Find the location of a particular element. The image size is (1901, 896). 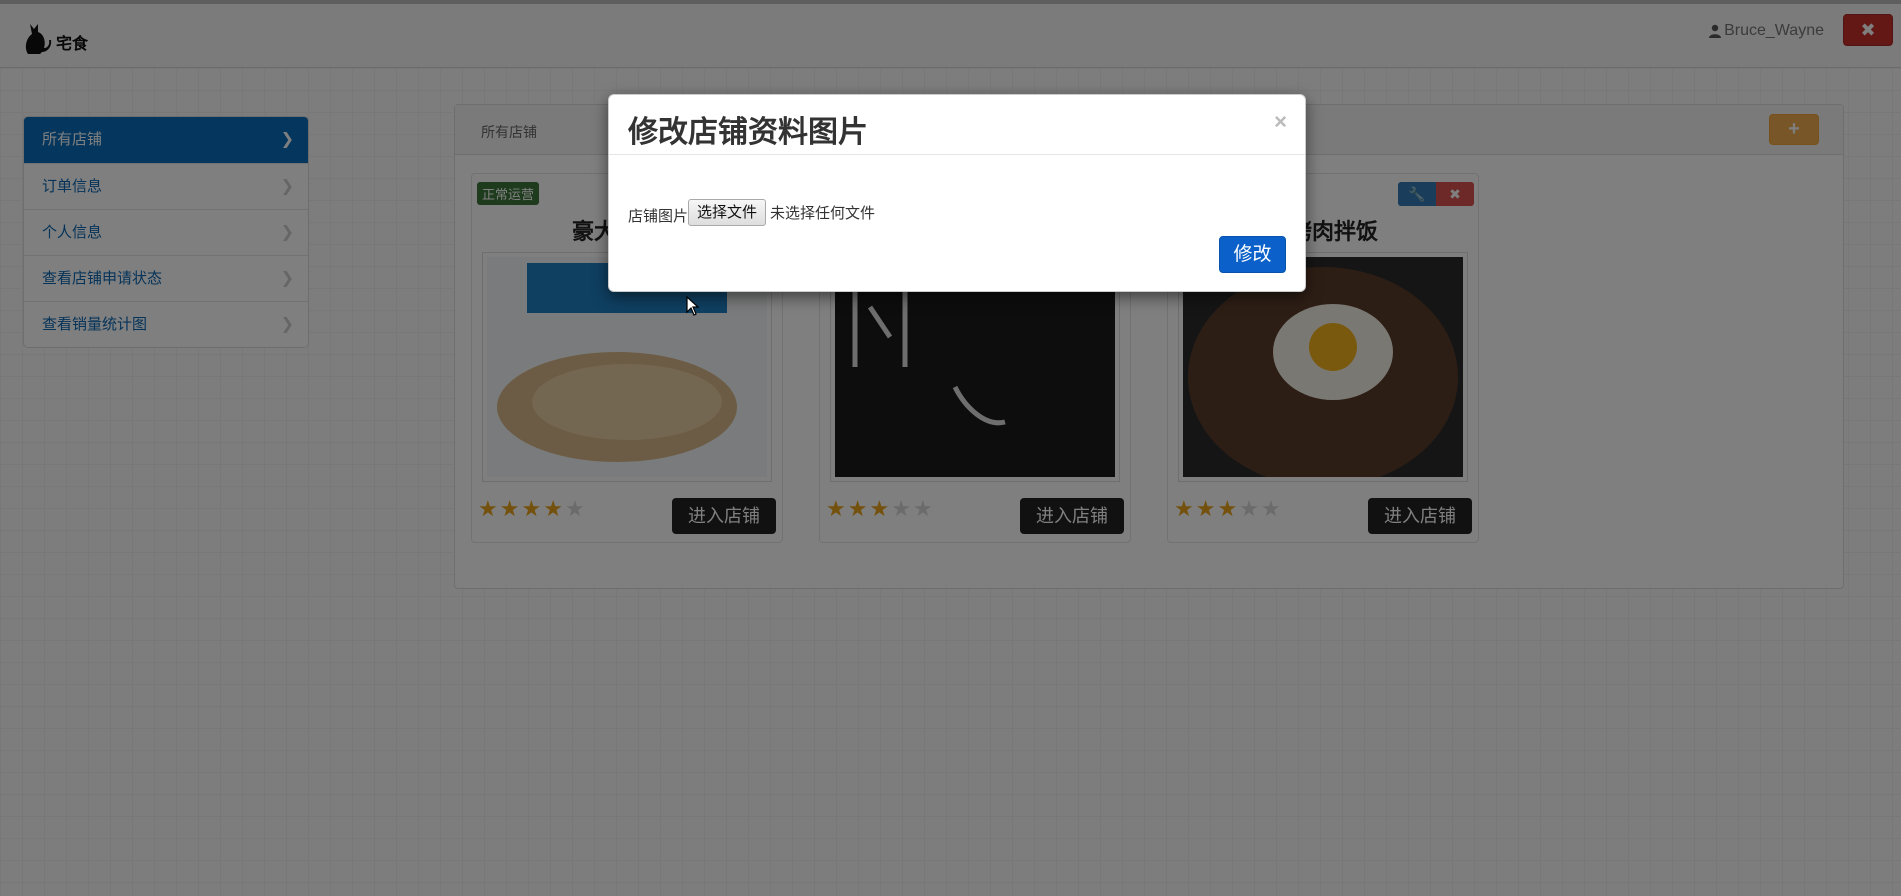

modal-header: 修改店铺资料图片 × is located at coordinates (957, 125).